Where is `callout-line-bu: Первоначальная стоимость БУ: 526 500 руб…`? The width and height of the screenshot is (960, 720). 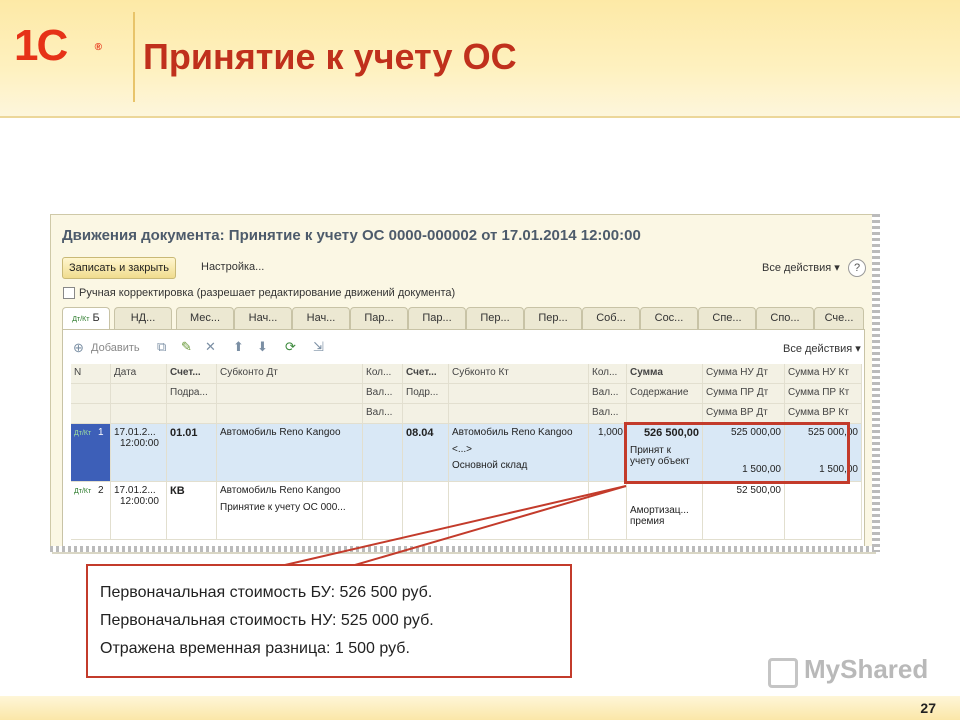 callout-line-bu: Первоначальная стоимость БУ: 526 500 руб… is located at coordinates (266, 592).